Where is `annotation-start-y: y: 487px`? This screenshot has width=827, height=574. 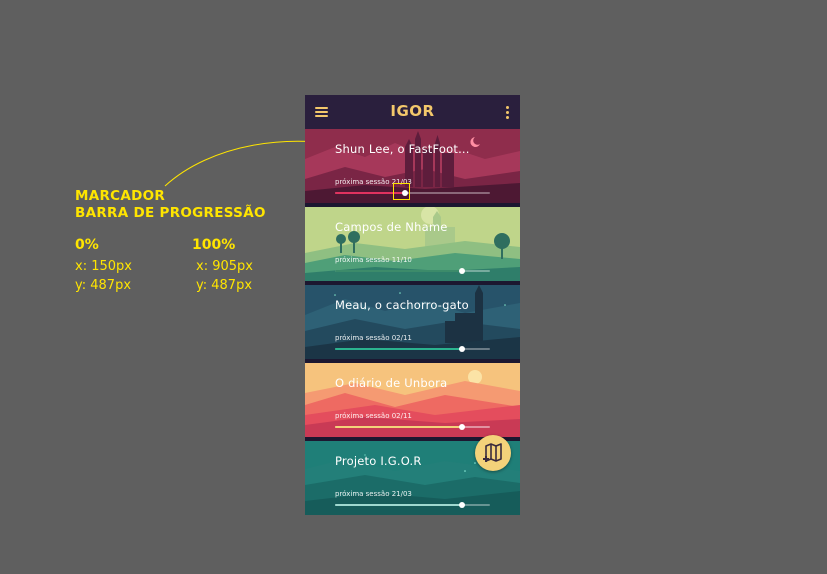 annotation-start-y: y: 487px is located at coordinates (103, 285).